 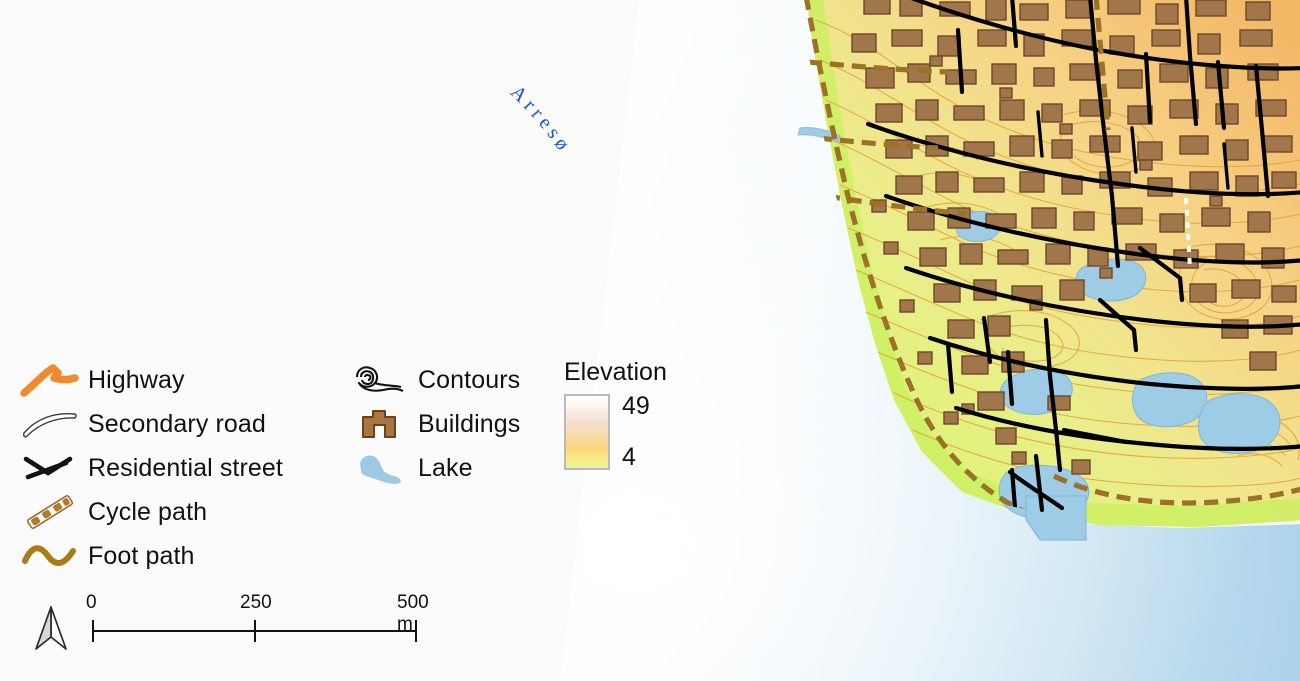 I want to click on buildings-icon, so click(x=380, y=424).